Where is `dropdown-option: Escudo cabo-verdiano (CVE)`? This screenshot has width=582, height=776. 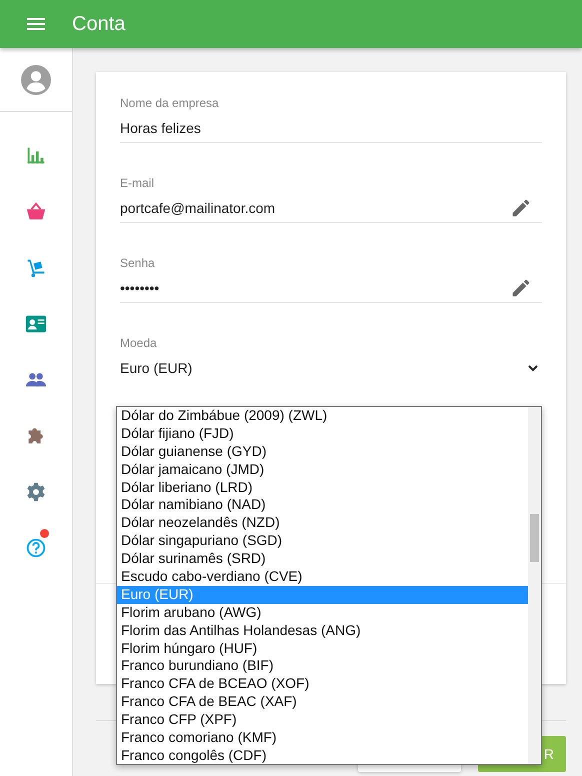
dropdown-option: Escudo cabo-verdiano (CVE) is located at coordinates (322, 577).